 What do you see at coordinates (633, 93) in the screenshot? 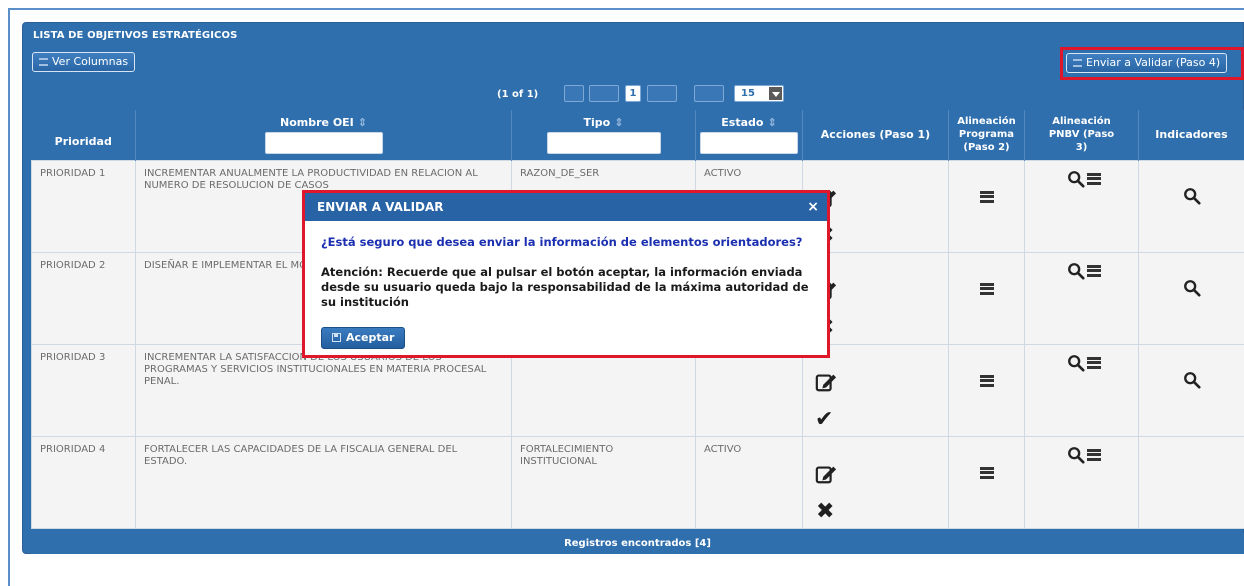
I see `current-page-button: 1` at bounding box center [633, 93].